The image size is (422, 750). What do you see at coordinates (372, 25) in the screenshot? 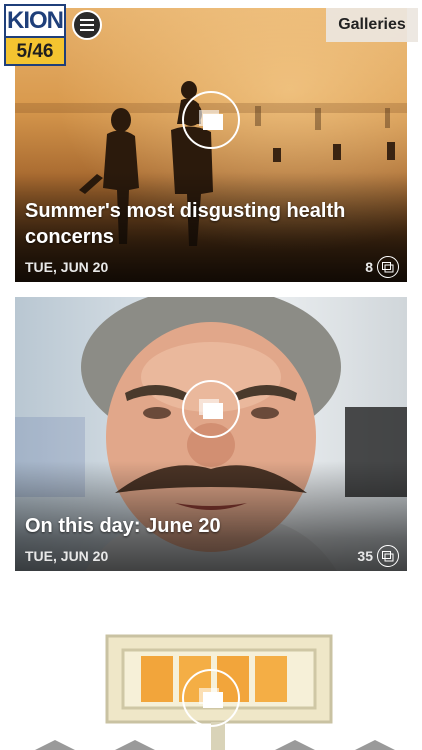
I see `galleries-button: Galleries` at bounding box center [372, 25].